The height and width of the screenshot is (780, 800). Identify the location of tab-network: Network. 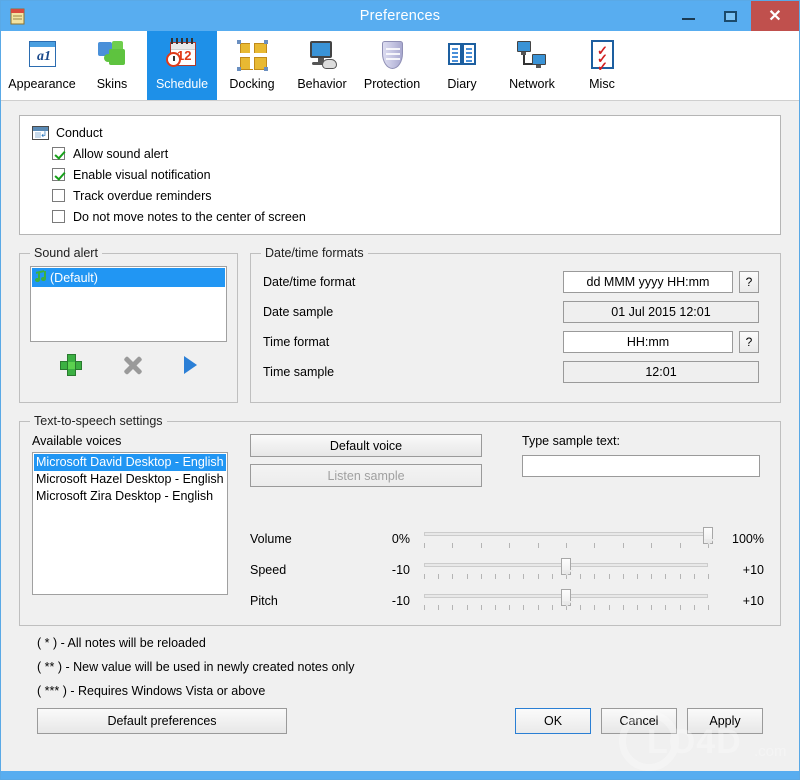
(532, 65).